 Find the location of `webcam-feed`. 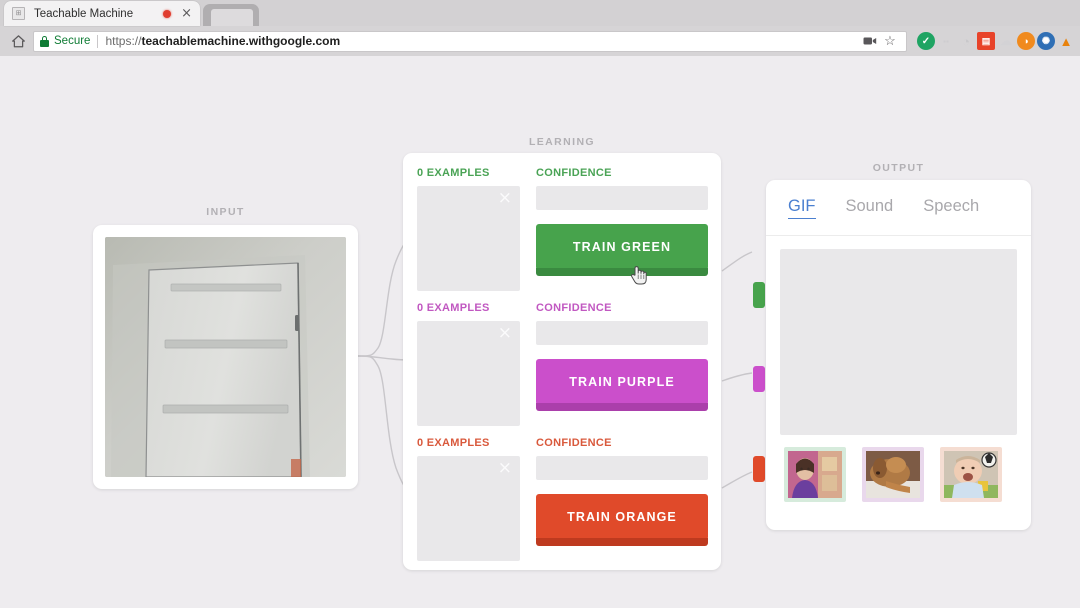

webcam-feed is located at coordinates (225, 357).